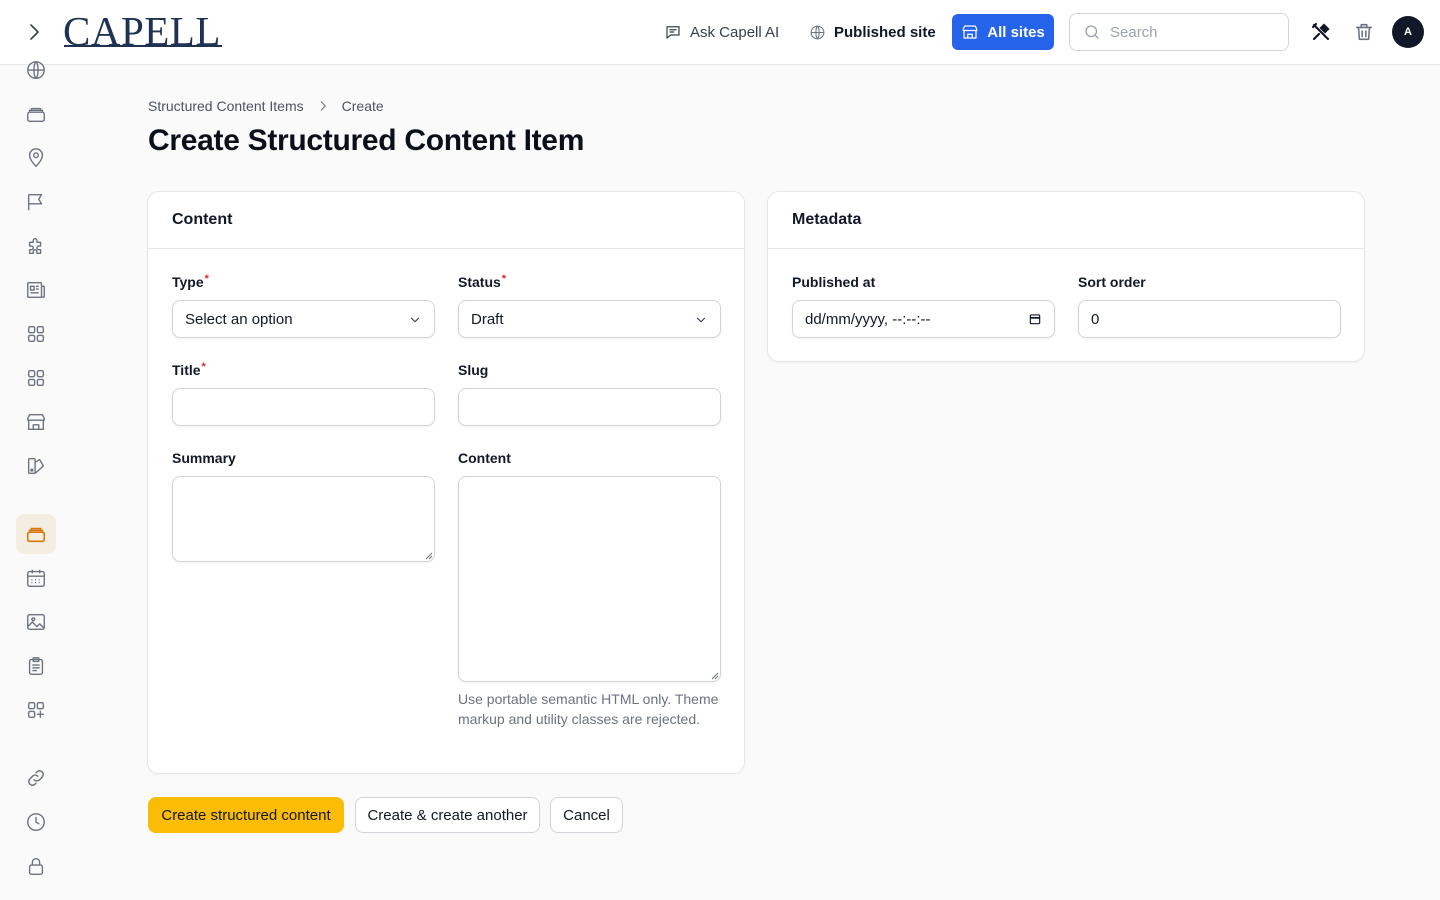 The width and height of the screenshot is (1440, 900). Describe the element at coordinates (487, 319) in the screenshot. I see `status-select-value: Draft` at that location.